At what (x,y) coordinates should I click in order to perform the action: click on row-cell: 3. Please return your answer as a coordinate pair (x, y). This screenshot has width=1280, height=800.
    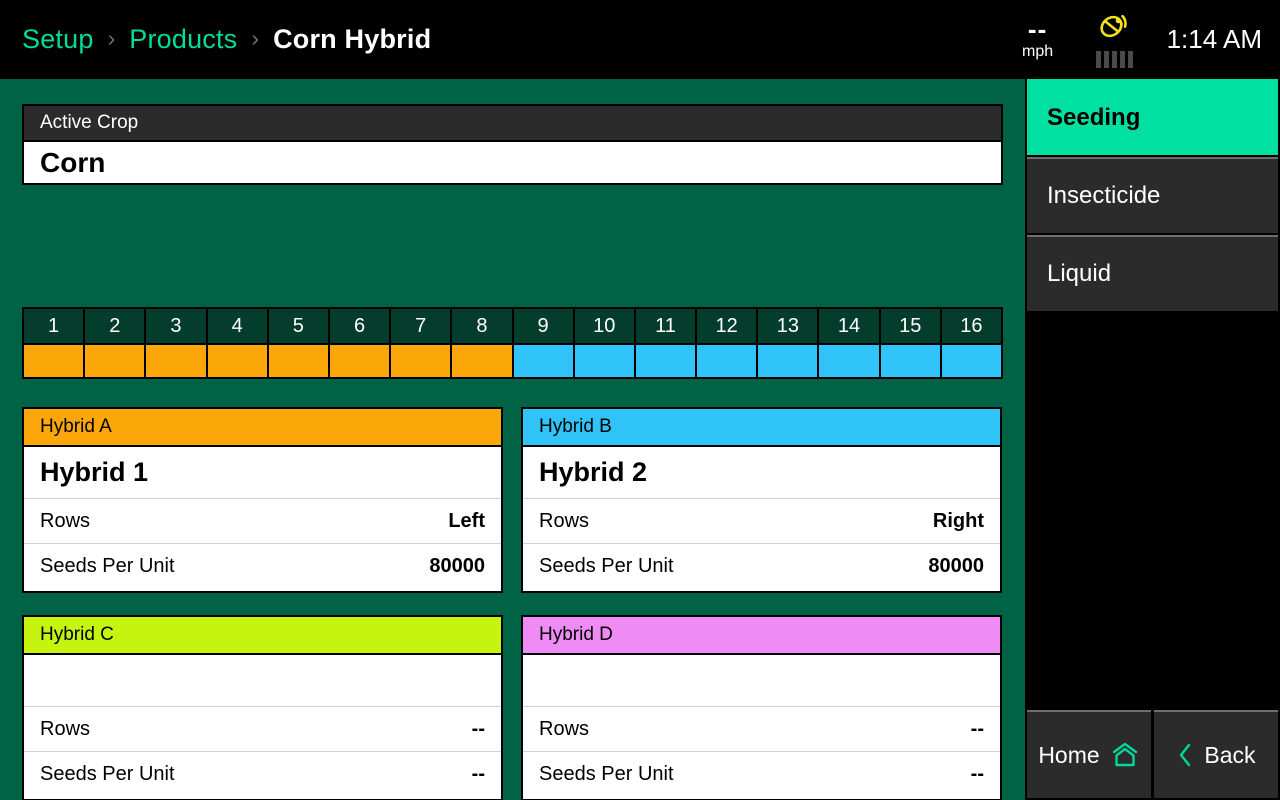
    Looking at the image, I should click on (177, 343).